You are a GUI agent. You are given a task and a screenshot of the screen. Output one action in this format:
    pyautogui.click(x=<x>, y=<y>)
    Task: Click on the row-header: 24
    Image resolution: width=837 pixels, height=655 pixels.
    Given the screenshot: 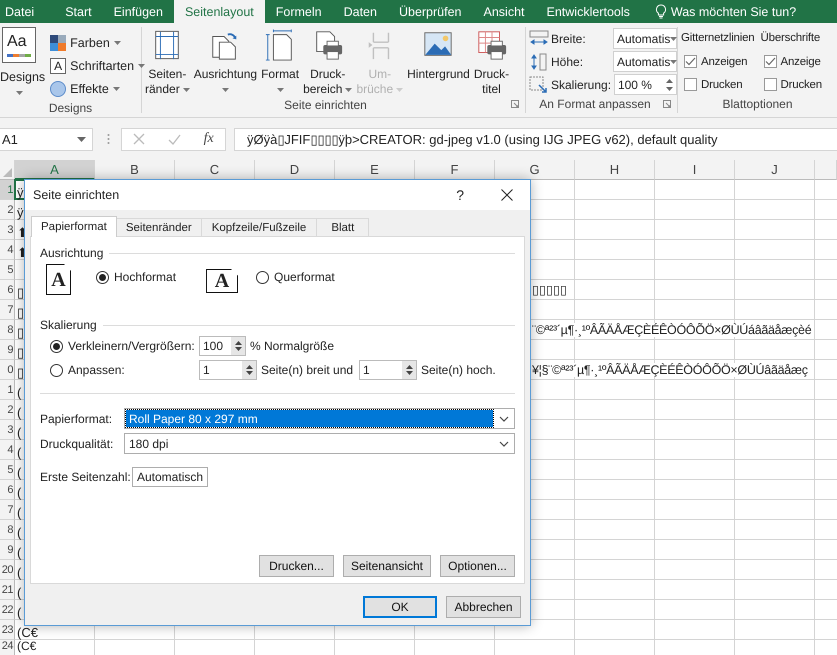 What is the action you would take?
    pyautogui.click(x=7, y=647)
    